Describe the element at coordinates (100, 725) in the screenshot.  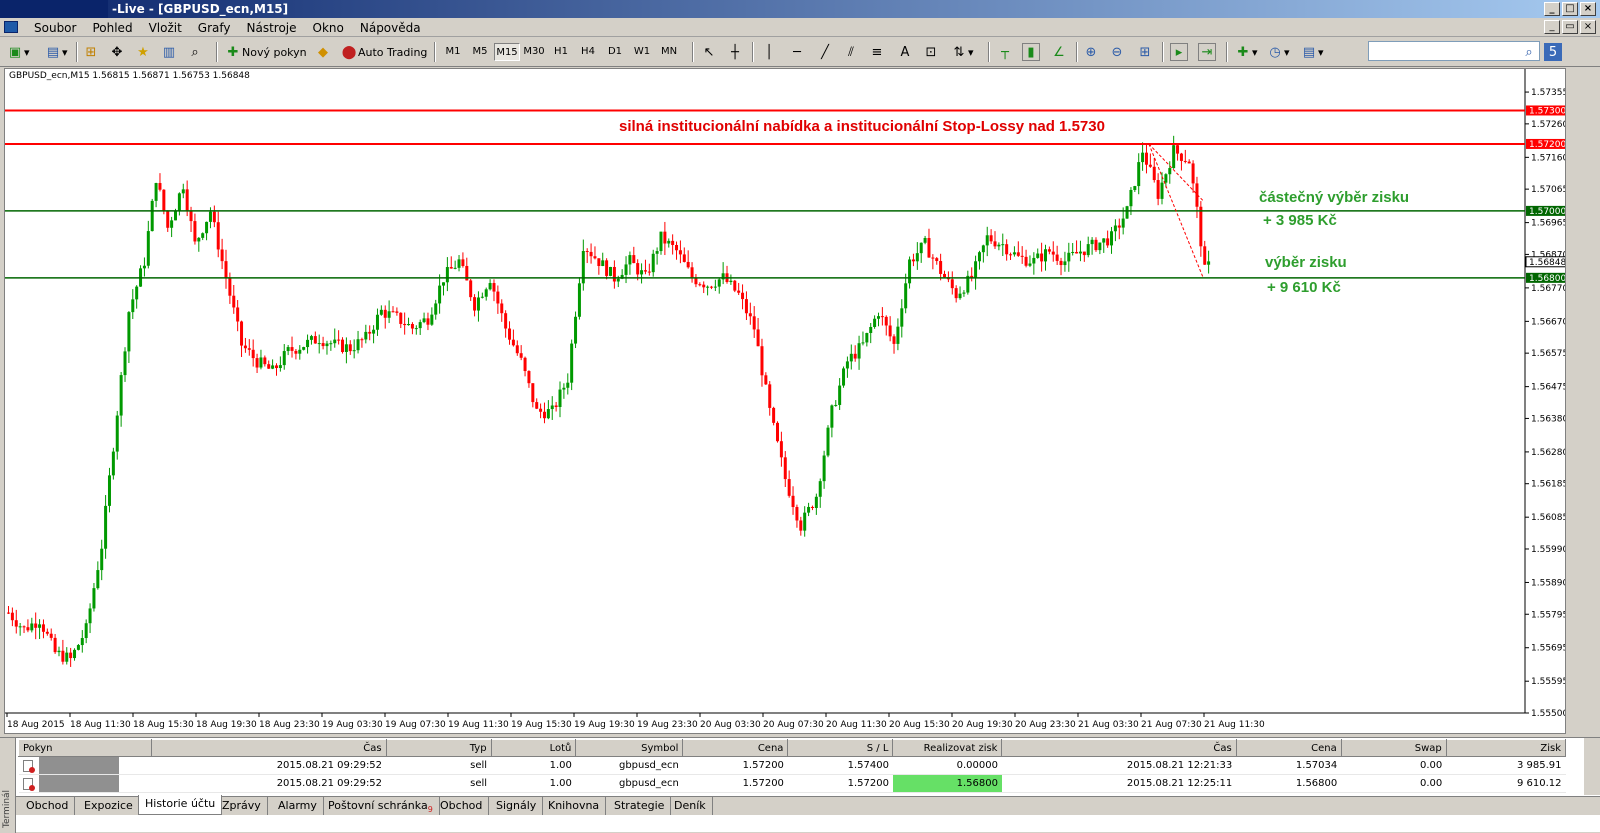
I see `time-tick-label: 18 Aug 11:30` at that location.